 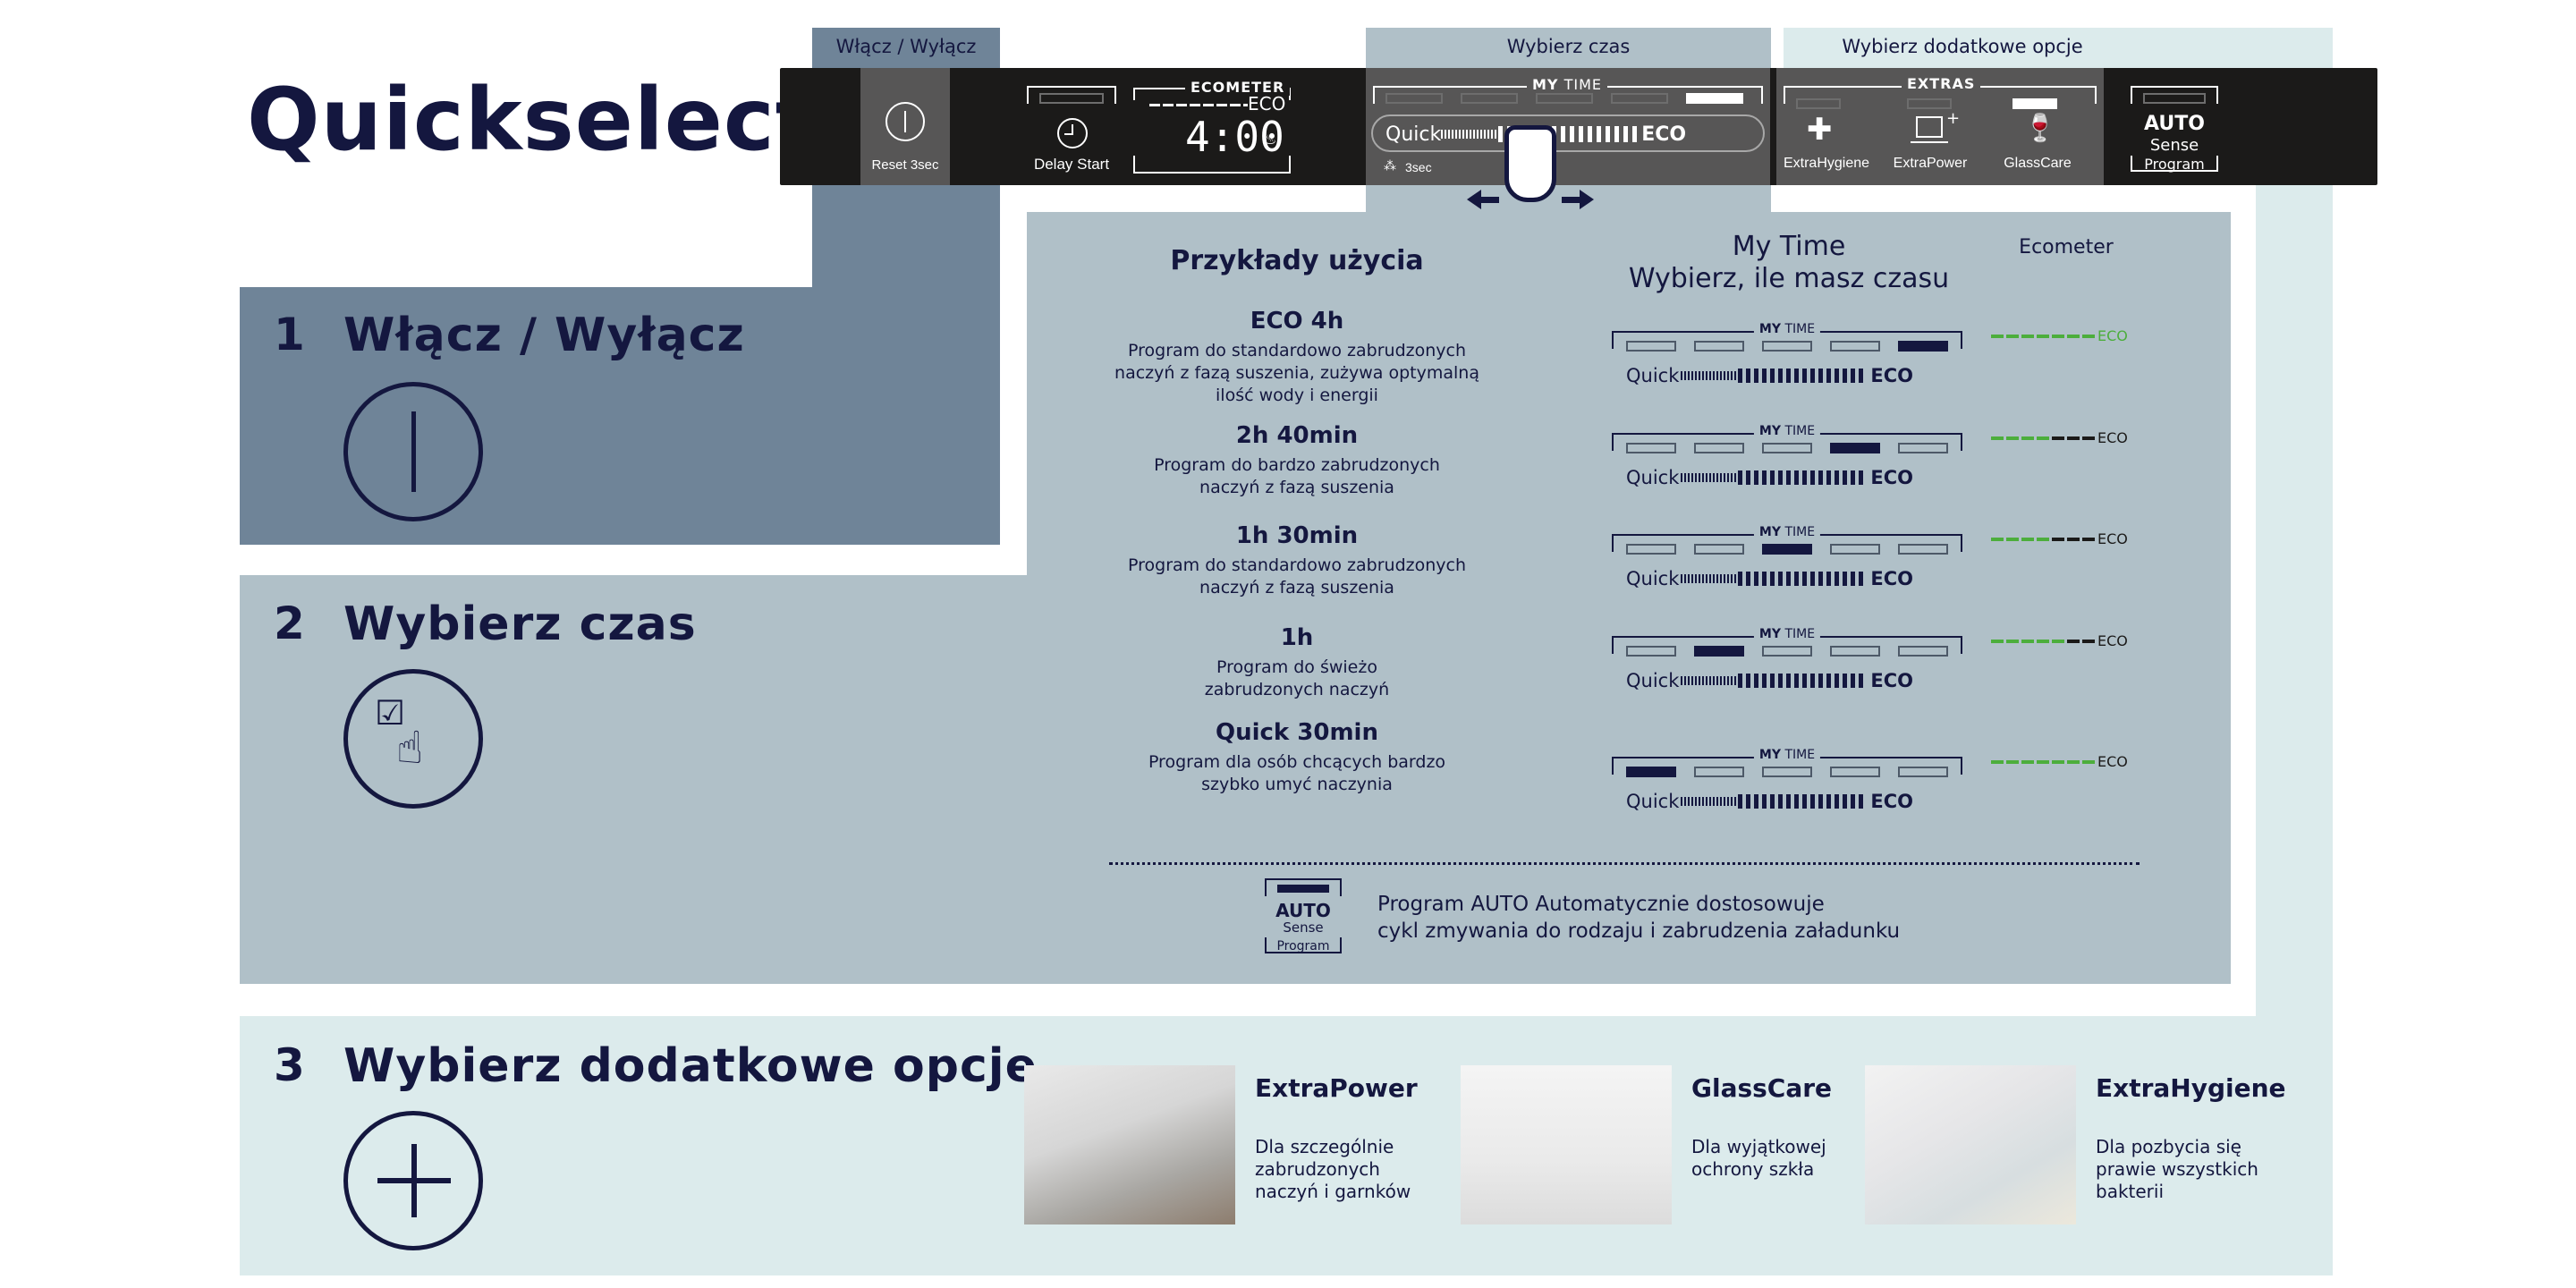 I want to click on extra-hygiene-button: ✚ ExtraHygiene, so click(x=1830, y=139).